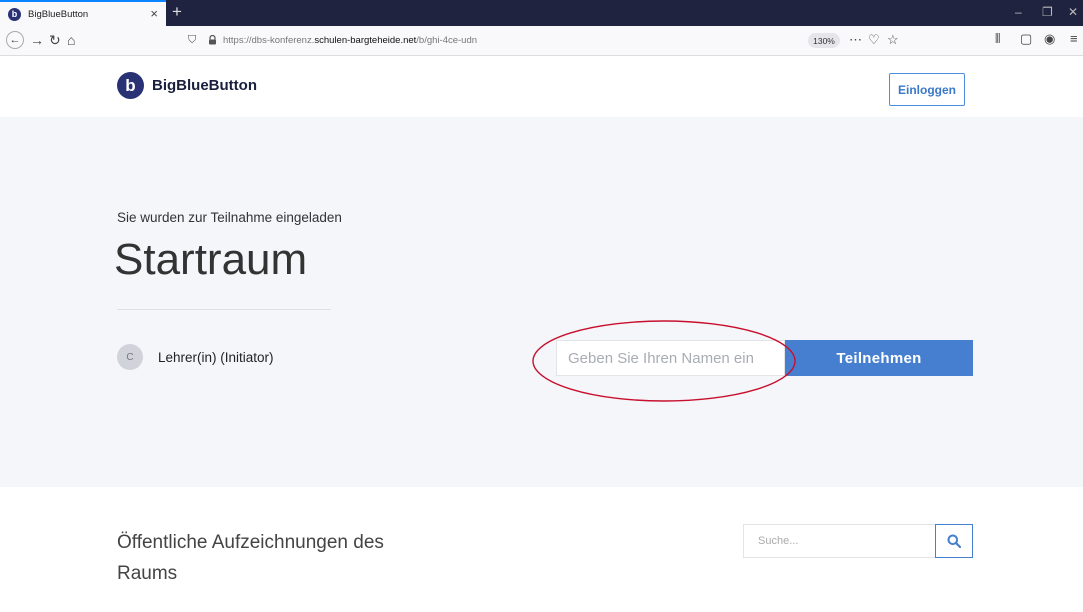 The height and width of the screenshot is (612, 1083). What do you see at coordinates (192, 40) in the screenshot?
I see `shield-icon: ⛉` at bounding box center [192, 40].